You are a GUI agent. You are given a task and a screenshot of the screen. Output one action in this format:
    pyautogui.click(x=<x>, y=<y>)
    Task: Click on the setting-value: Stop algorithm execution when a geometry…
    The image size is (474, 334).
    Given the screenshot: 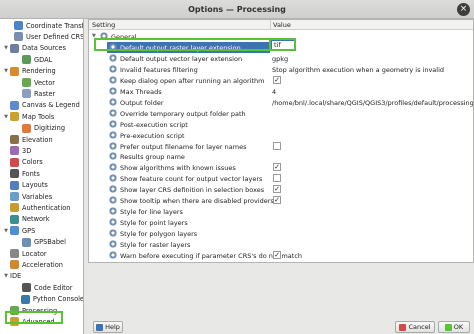 What is the action you would take?
    pyautogui.click(x=358, y=70)
    